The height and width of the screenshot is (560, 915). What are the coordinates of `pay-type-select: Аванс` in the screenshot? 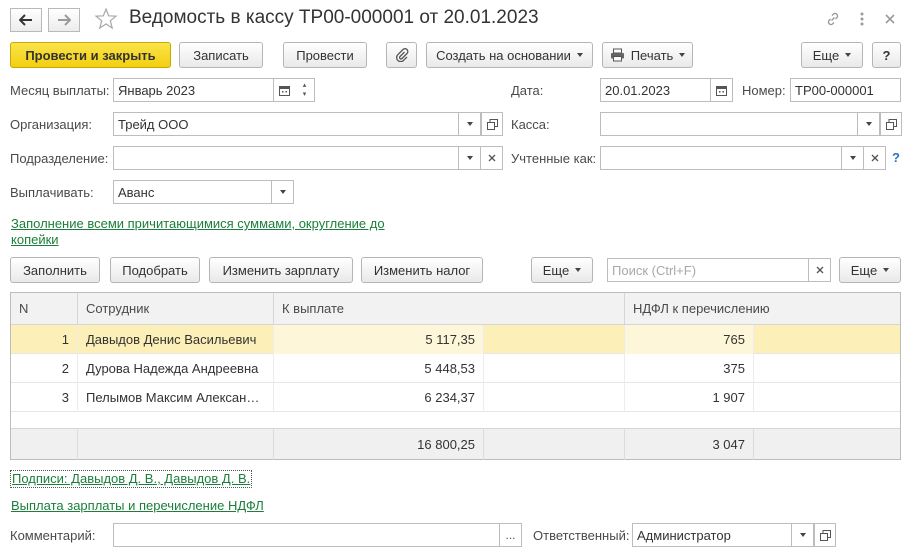 It's located at (192, 192).